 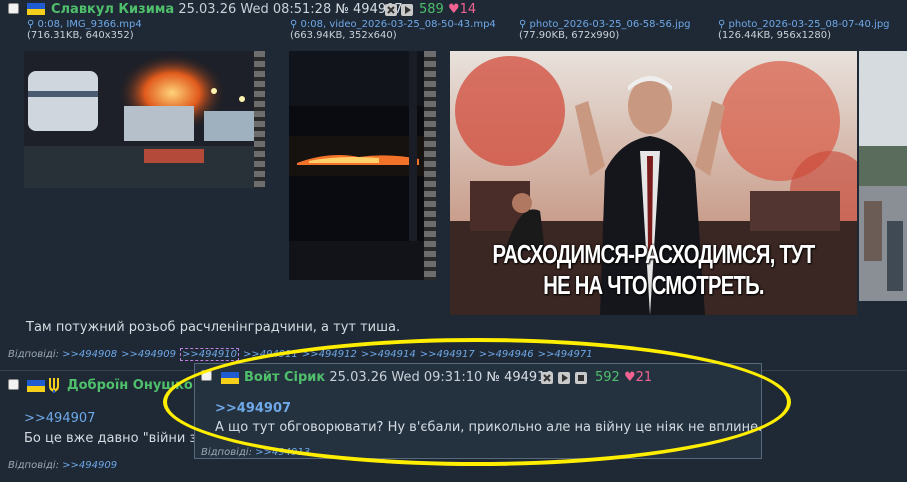 I want to click on post-header: Доброїн Онушко 2, so click(x=136, y=385).